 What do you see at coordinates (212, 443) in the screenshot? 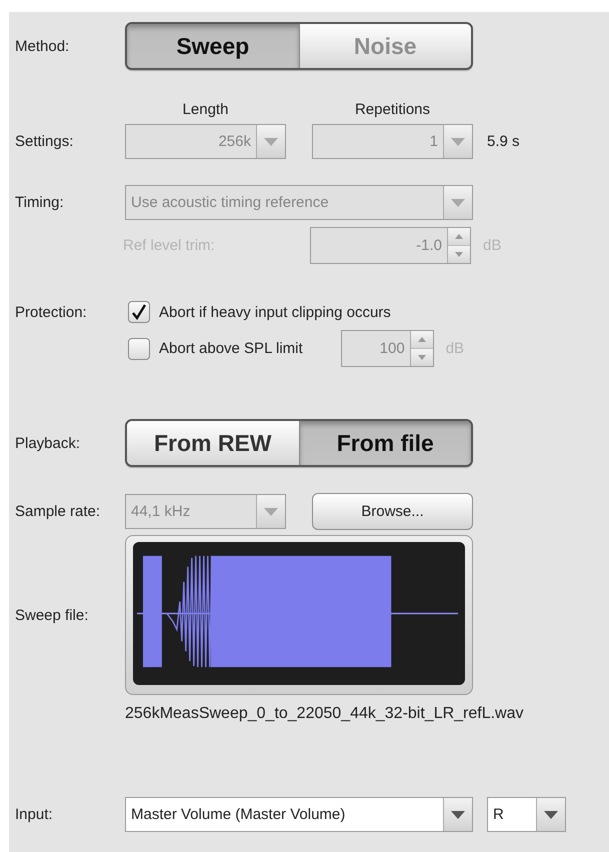
I see `segment-toggle: From REW` at bounding box center [212, 443].